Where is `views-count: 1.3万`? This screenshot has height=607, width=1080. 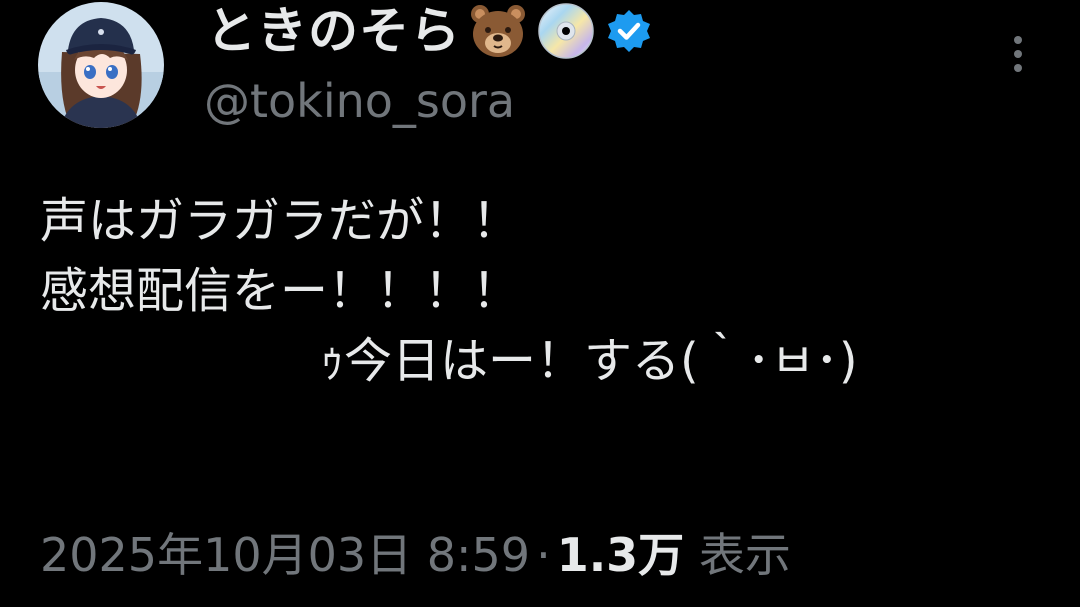 views-count: 1.3万 is located at coordinates (620, 555).